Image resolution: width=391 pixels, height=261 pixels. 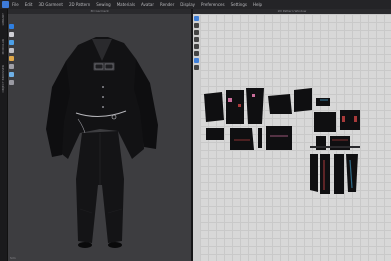 I want to click on menu-sewing: Sewing, so click(x=103, y=4).